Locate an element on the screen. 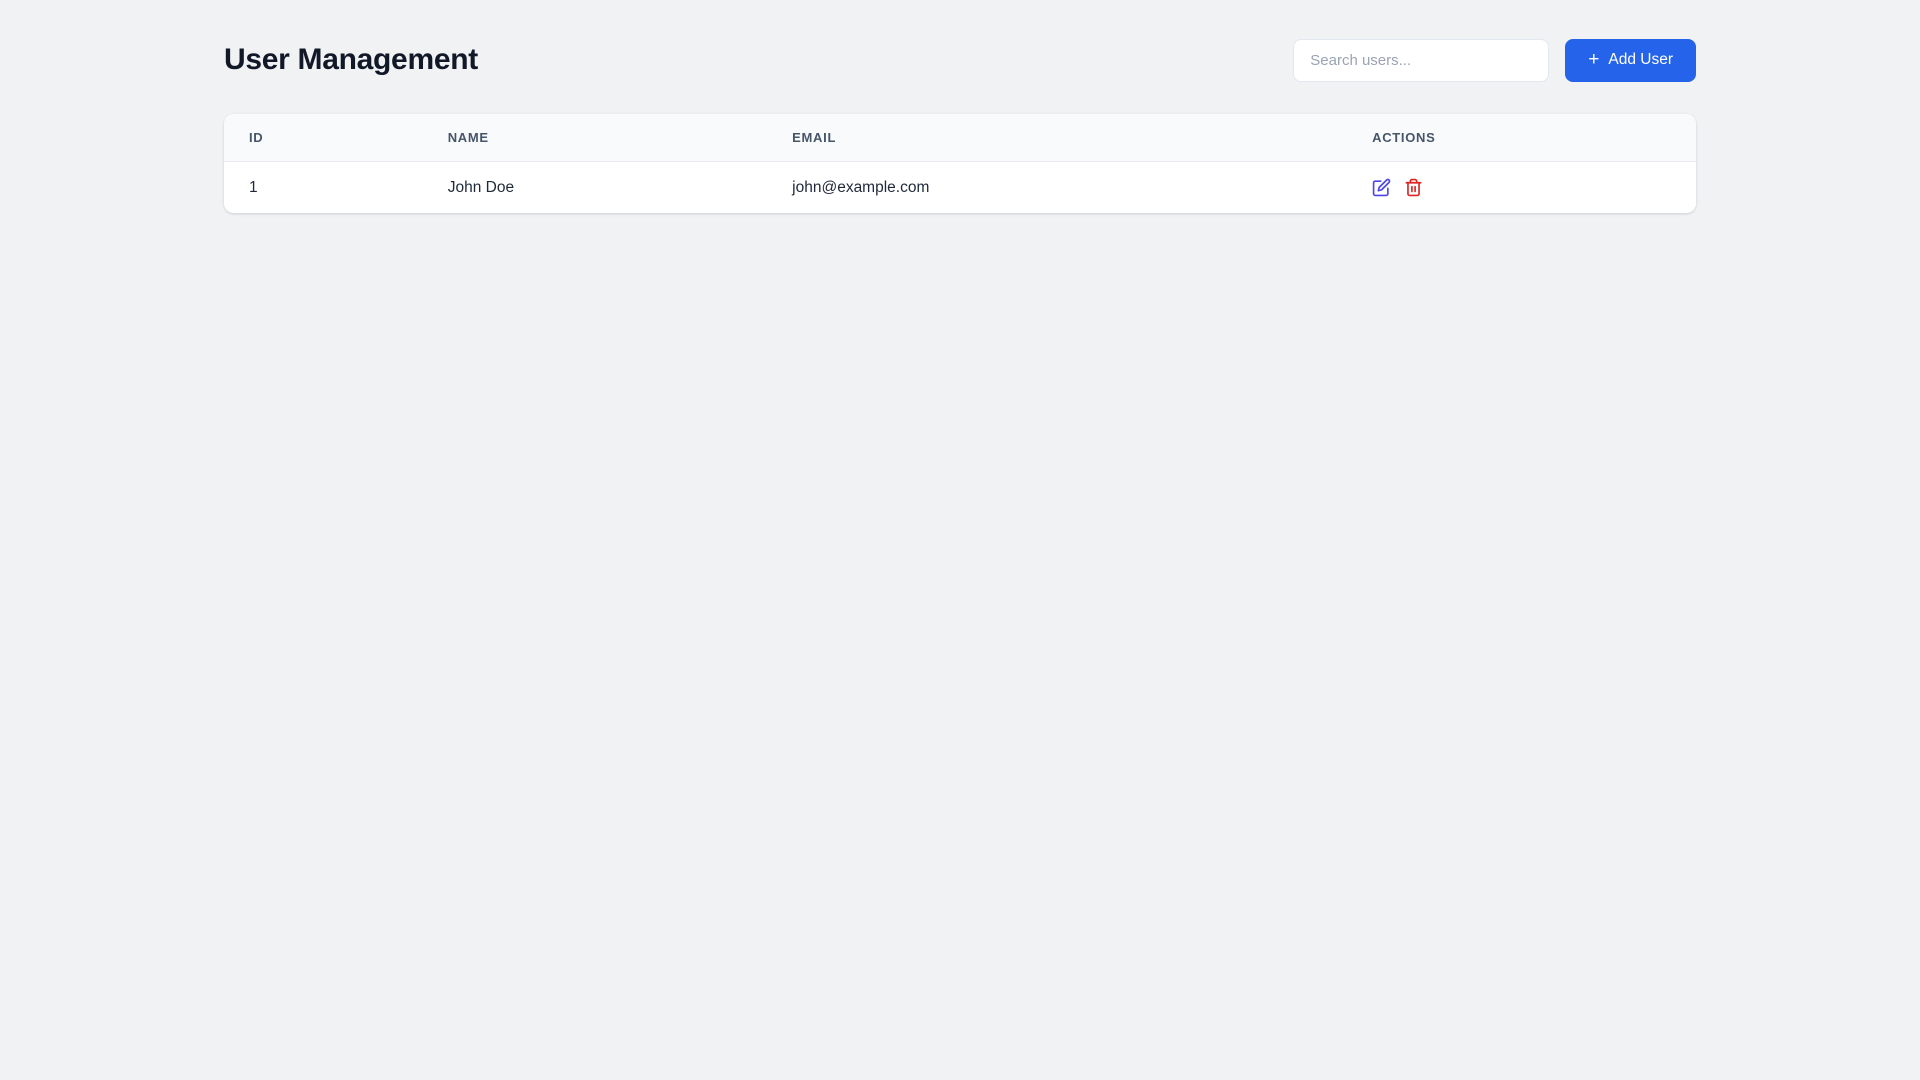  cell-user-id: 1 is located at coordinates (323, 187).